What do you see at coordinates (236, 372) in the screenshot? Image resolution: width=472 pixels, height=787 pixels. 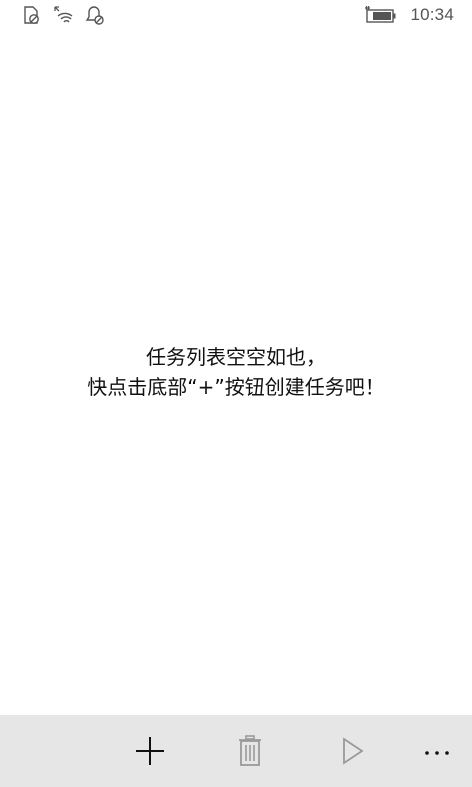 I see `empty-task-list-message: 任务列表空空如也， 快点击底部“+”按钮创建任务吧！` at bounding box center [236, 372].